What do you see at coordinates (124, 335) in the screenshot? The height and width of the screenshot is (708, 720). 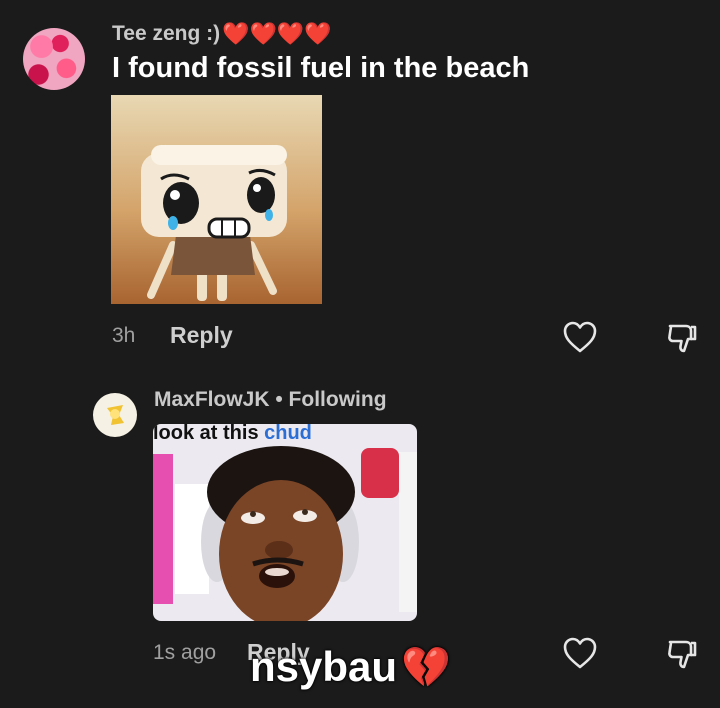 I see `comment-timestamp: 3h` at bounding box center [124, 335].